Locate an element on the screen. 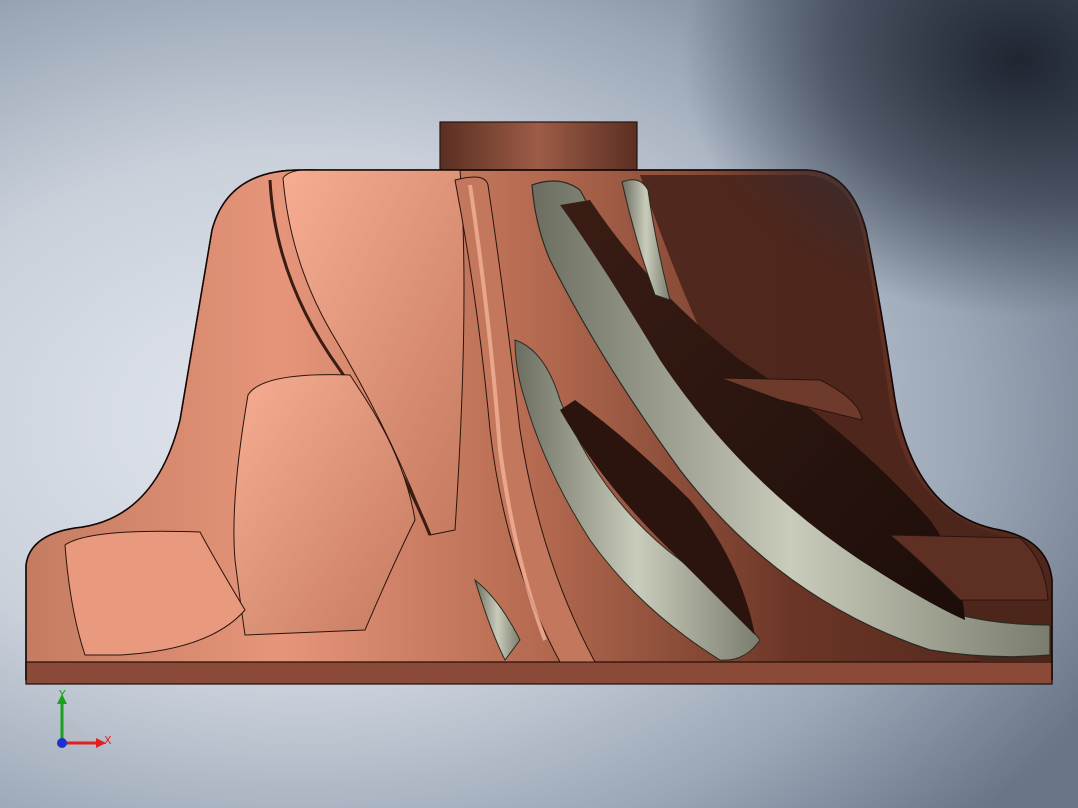 The height and width of the screenshot is (808, 1078). axis-y-label: Y is located at coordinates (62, 694).